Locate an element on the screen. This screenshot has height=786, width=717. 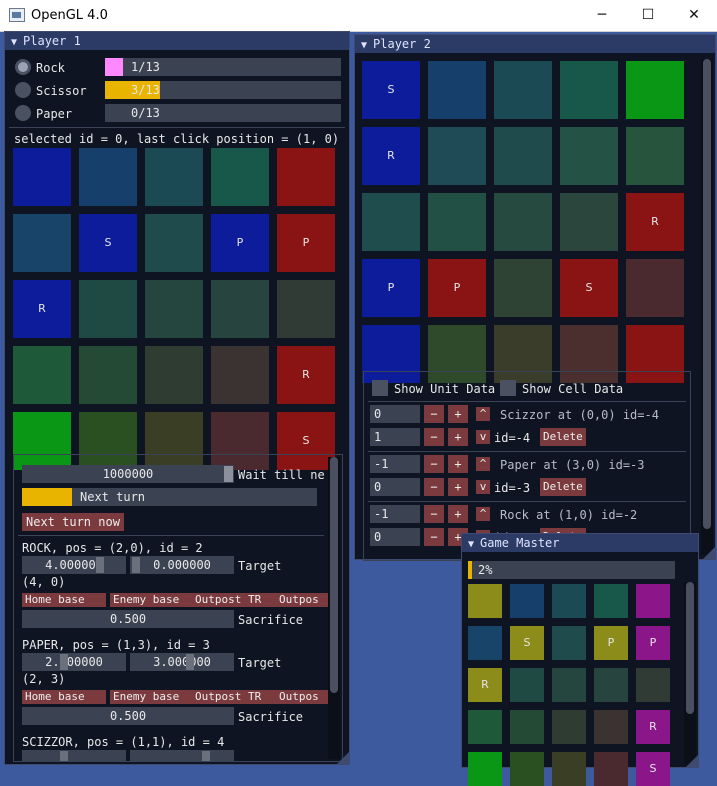
unit-value-slider-2: 3.000000 is located at coordinates (182, 662).